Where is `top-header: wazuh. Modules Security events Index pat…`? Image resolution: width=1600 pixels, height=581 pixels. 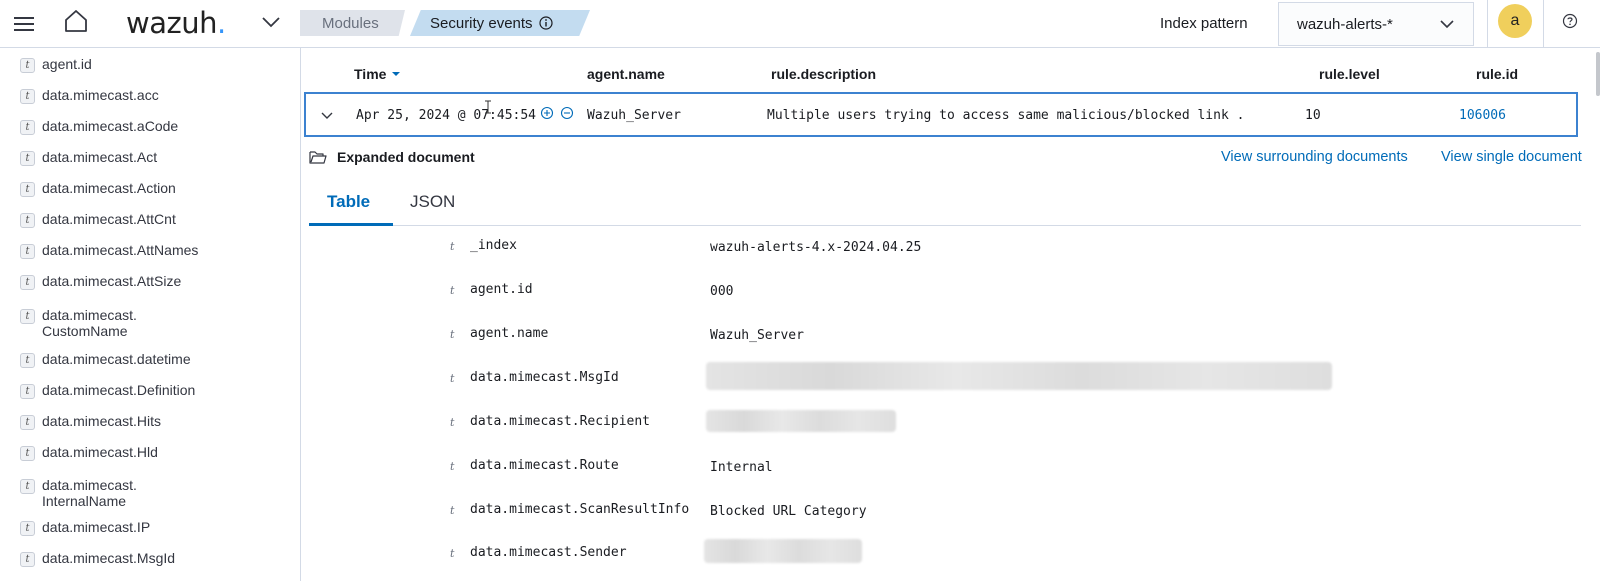 top-header: wazuh. Modules Security events Index pat… is located at coordinates (800, 24).